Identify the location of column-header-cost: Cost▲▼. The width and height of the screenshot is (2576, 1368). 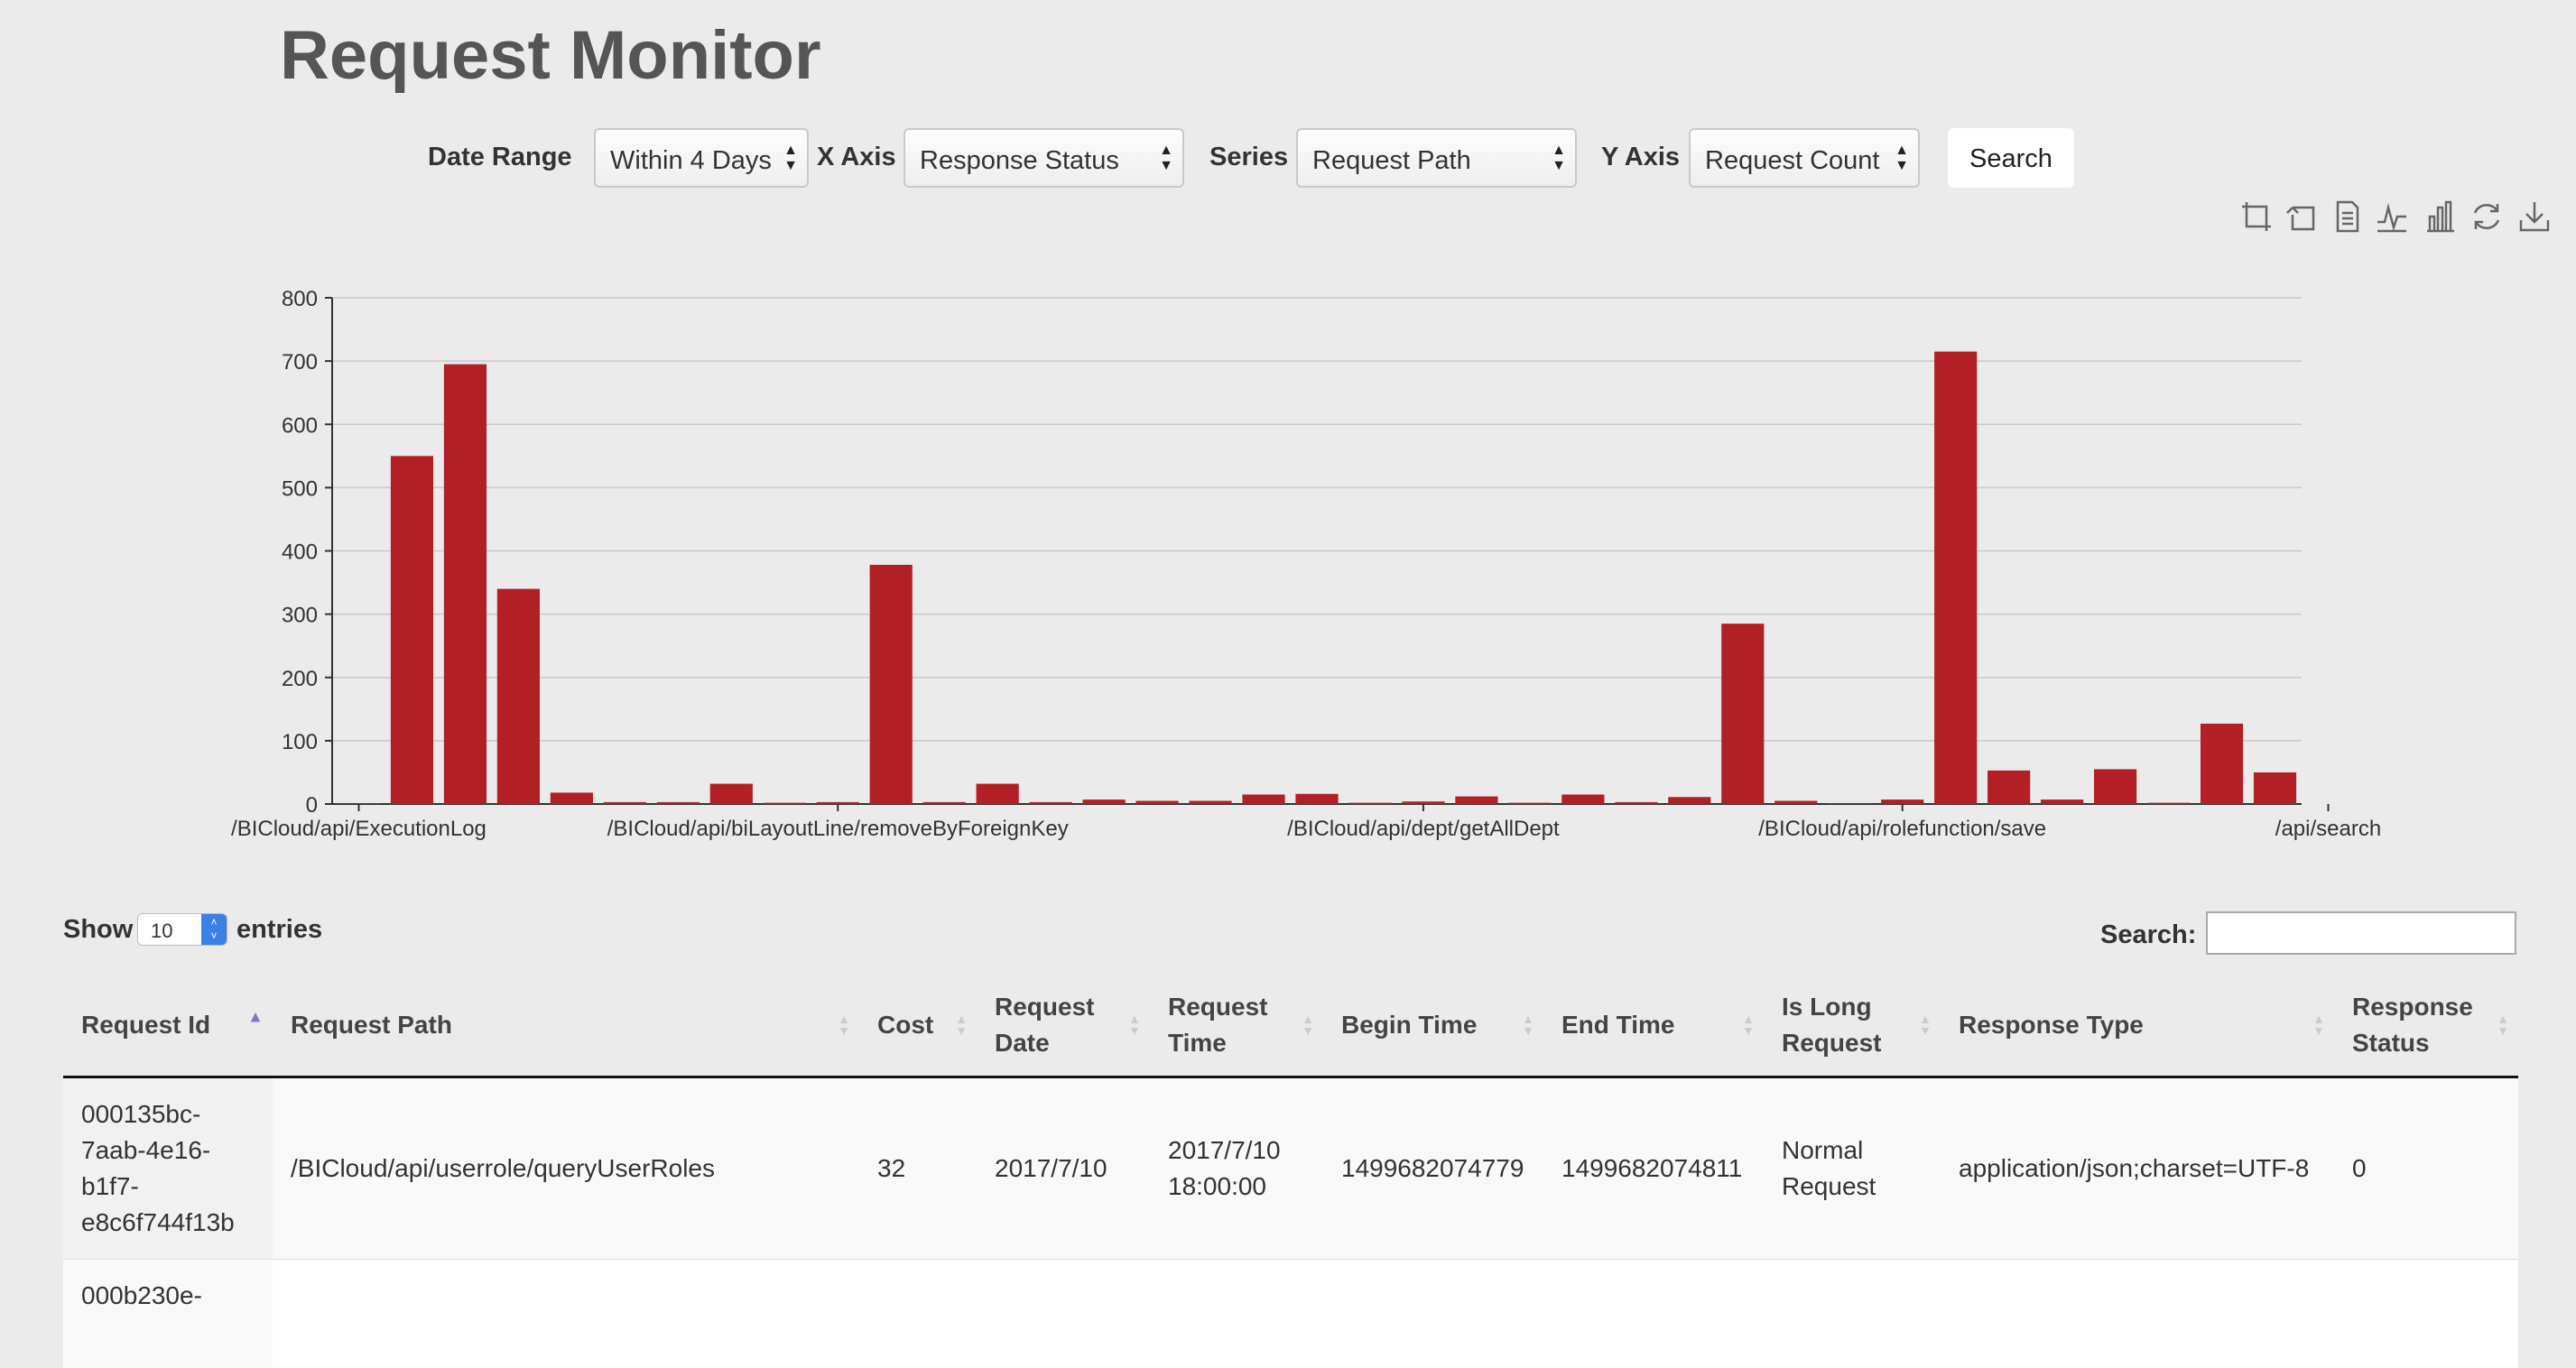
(918, 1026).